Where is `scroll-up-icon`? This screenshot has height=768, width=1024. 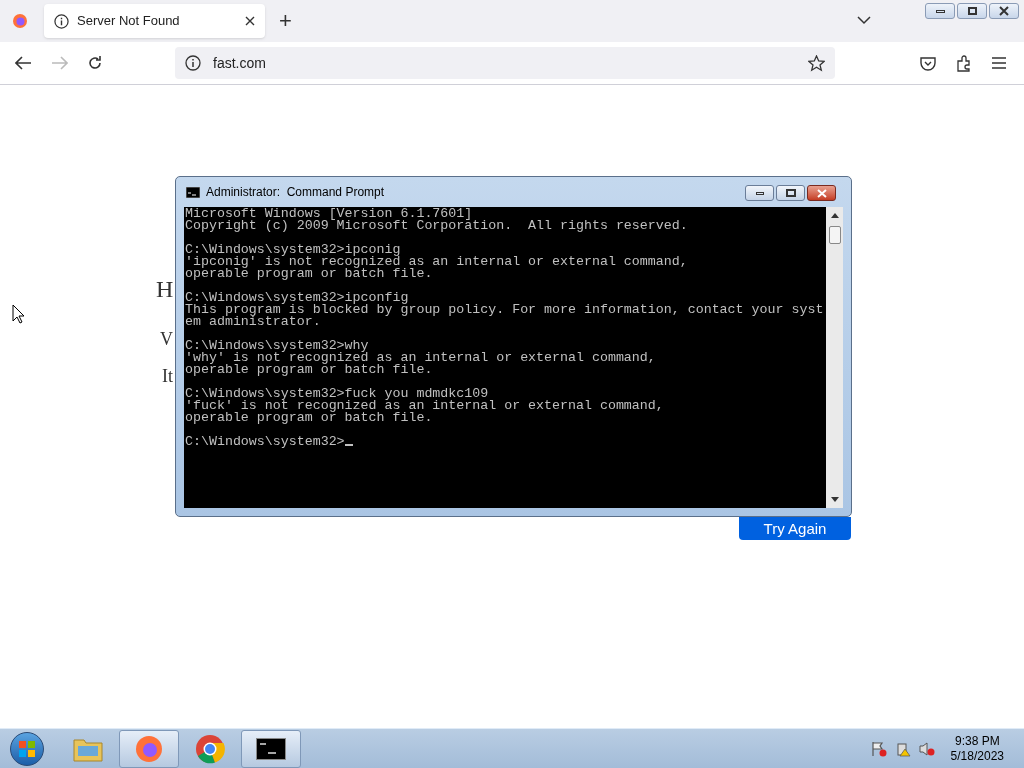
scroll-up-icon is located at coordinates (834, 215).